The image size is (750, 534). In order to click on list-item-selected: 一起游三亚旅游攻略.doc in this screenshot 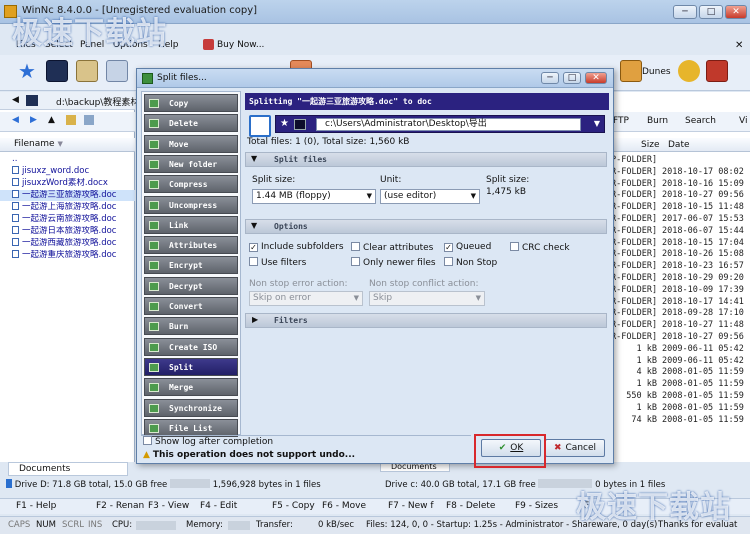, I will do `click(67, 195)`.